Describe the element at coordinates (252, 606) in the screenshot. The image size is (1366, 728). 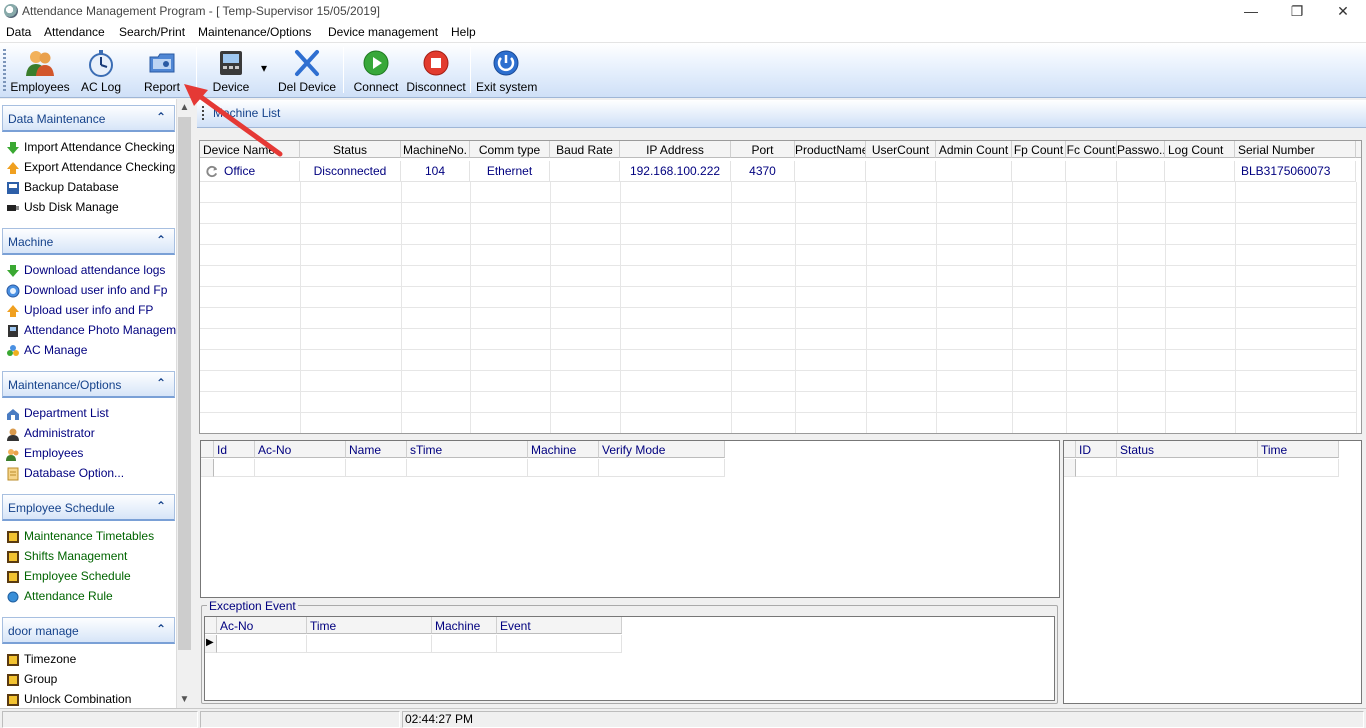
I see `exception-event-title: Exception Event` at that location.